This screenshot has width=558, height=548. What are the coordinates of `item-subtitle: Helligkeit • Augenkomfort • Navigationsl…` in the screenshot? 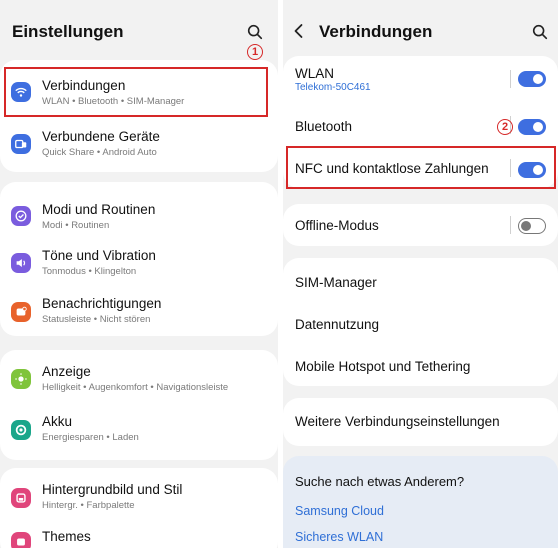 It's located at (135, 387).